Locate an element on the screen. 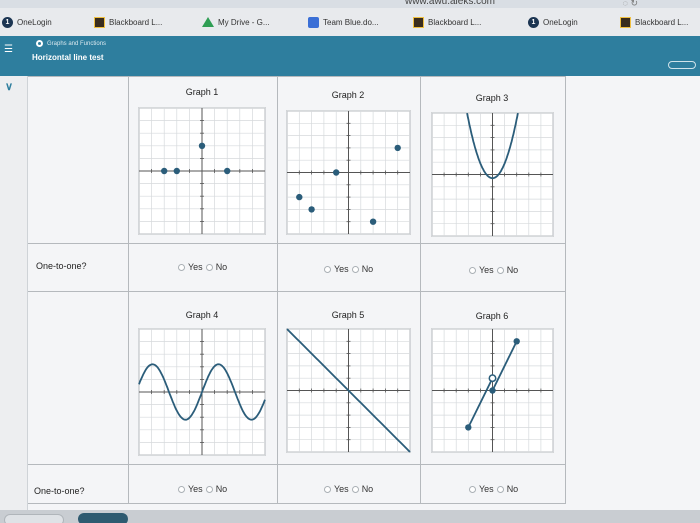 The height and width of the screenshot is (523, 700). answer-choices-graph-1: Yes No is located at coordinates (201, 267).